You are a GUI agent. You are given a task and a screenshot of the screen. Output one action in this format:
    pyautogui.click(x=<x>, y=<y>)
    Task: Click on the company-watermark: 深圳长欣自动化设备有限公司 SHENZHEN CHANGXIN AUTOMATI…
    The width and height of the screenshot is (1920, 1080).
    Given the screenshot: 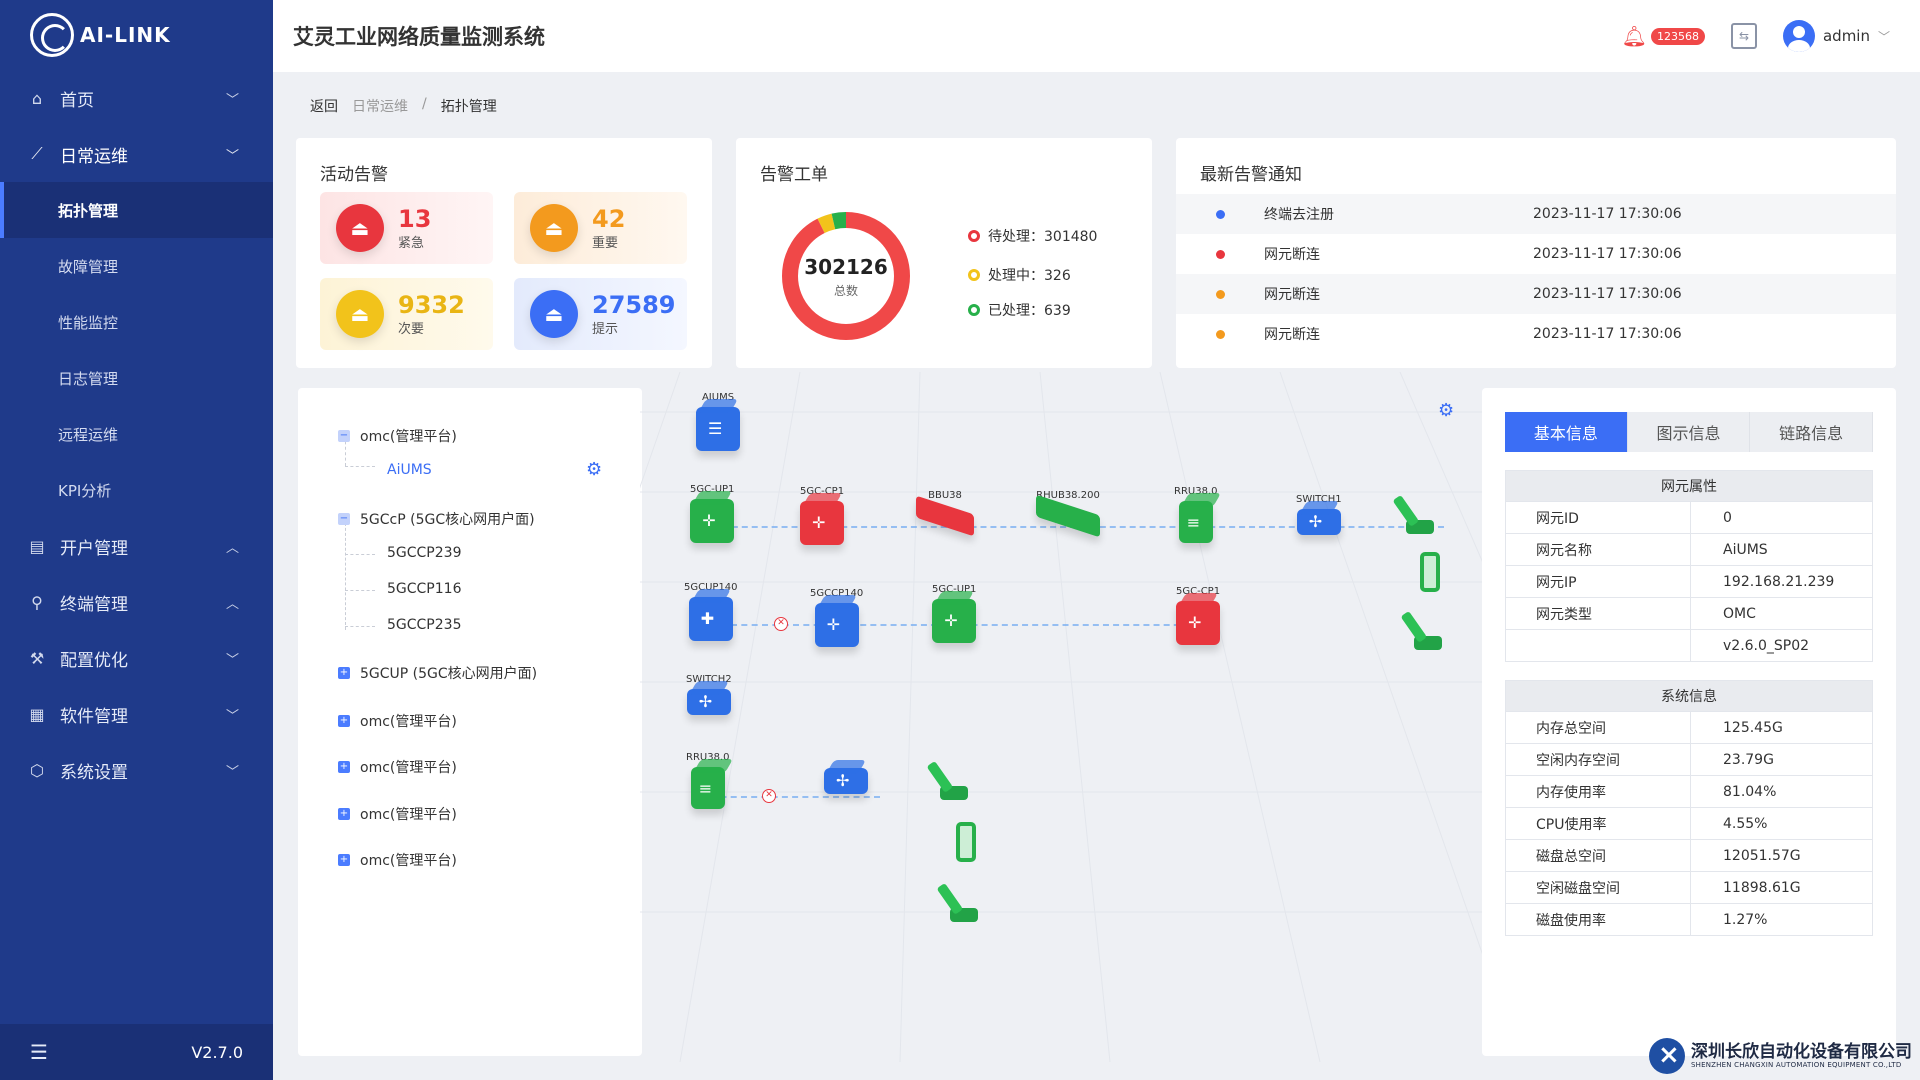 What is the action you would take?
    pyautogui.click(x=1780, y=1056)
    